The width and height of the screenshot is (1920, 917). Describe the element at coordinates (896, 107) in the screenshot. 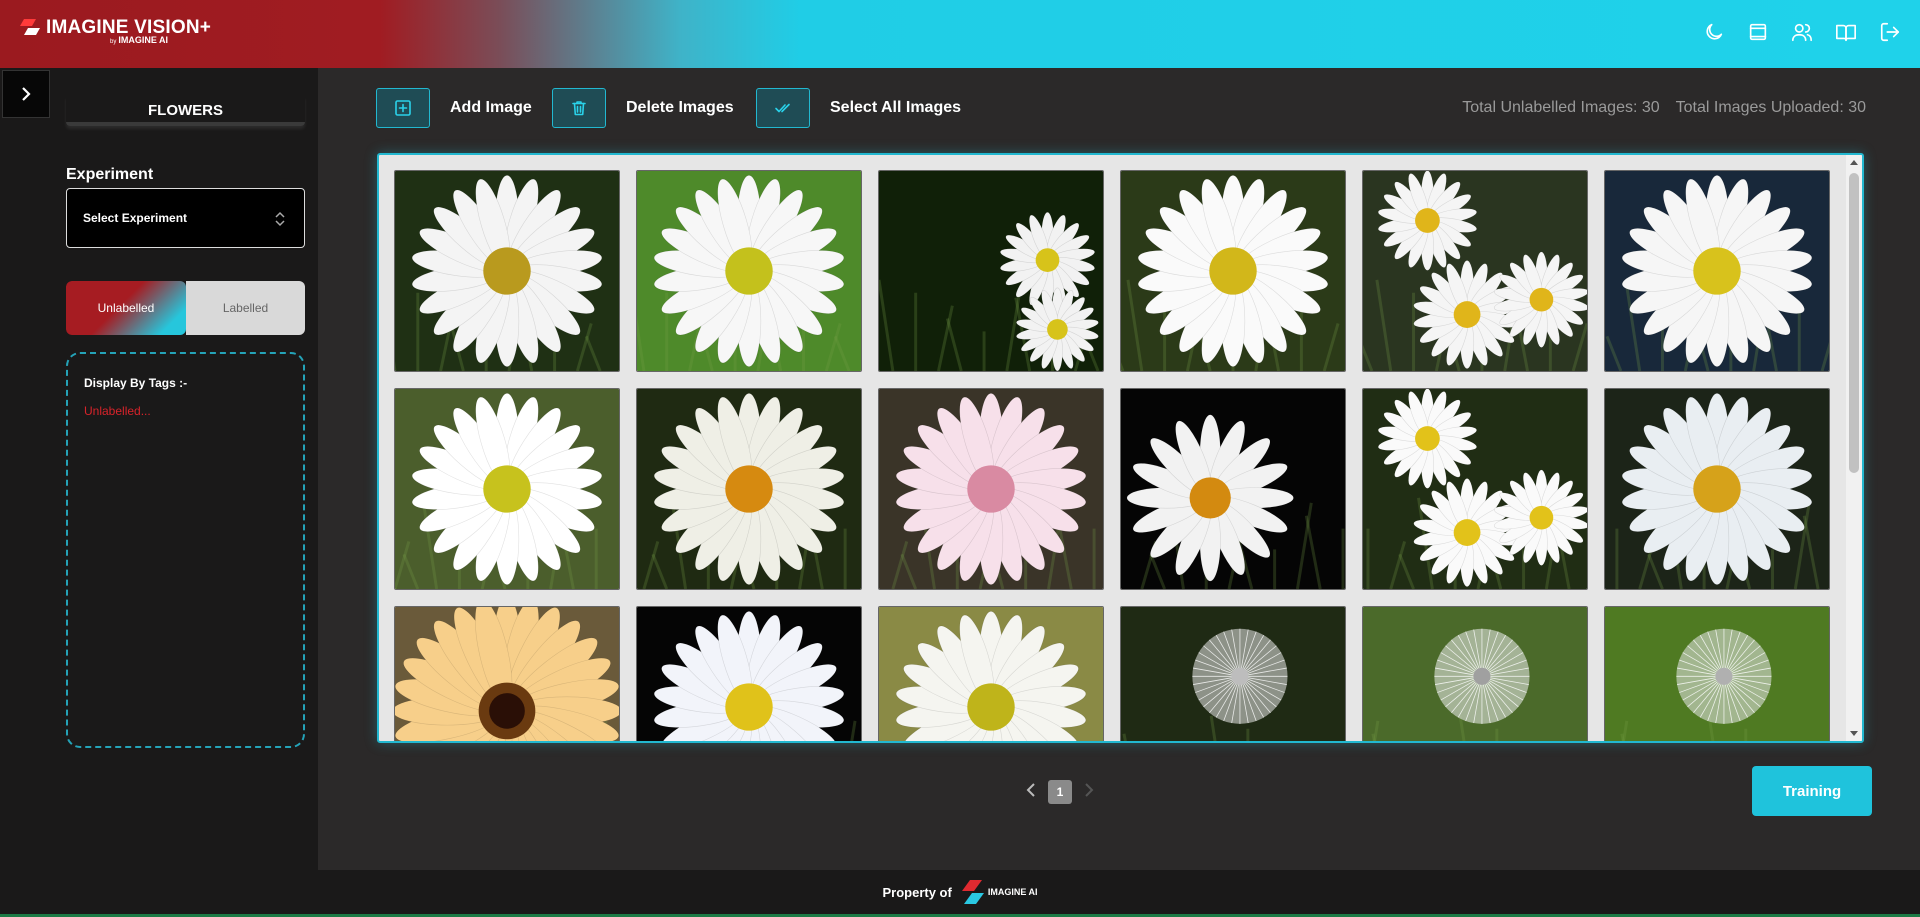

I see `select-all-label: Select All Images` at that location.